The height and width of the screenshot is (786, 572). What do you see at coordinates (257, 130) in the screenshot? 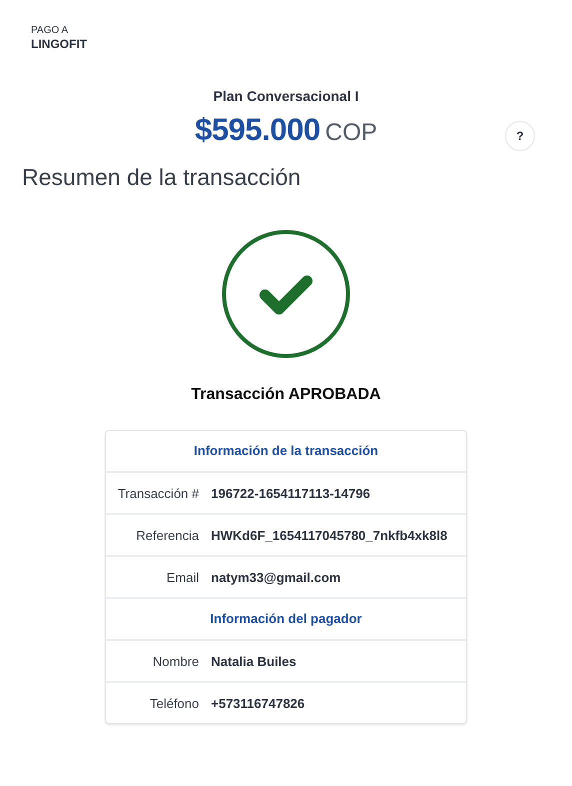
I see `price-amount: $595.000` at bounding box center [257, 130].